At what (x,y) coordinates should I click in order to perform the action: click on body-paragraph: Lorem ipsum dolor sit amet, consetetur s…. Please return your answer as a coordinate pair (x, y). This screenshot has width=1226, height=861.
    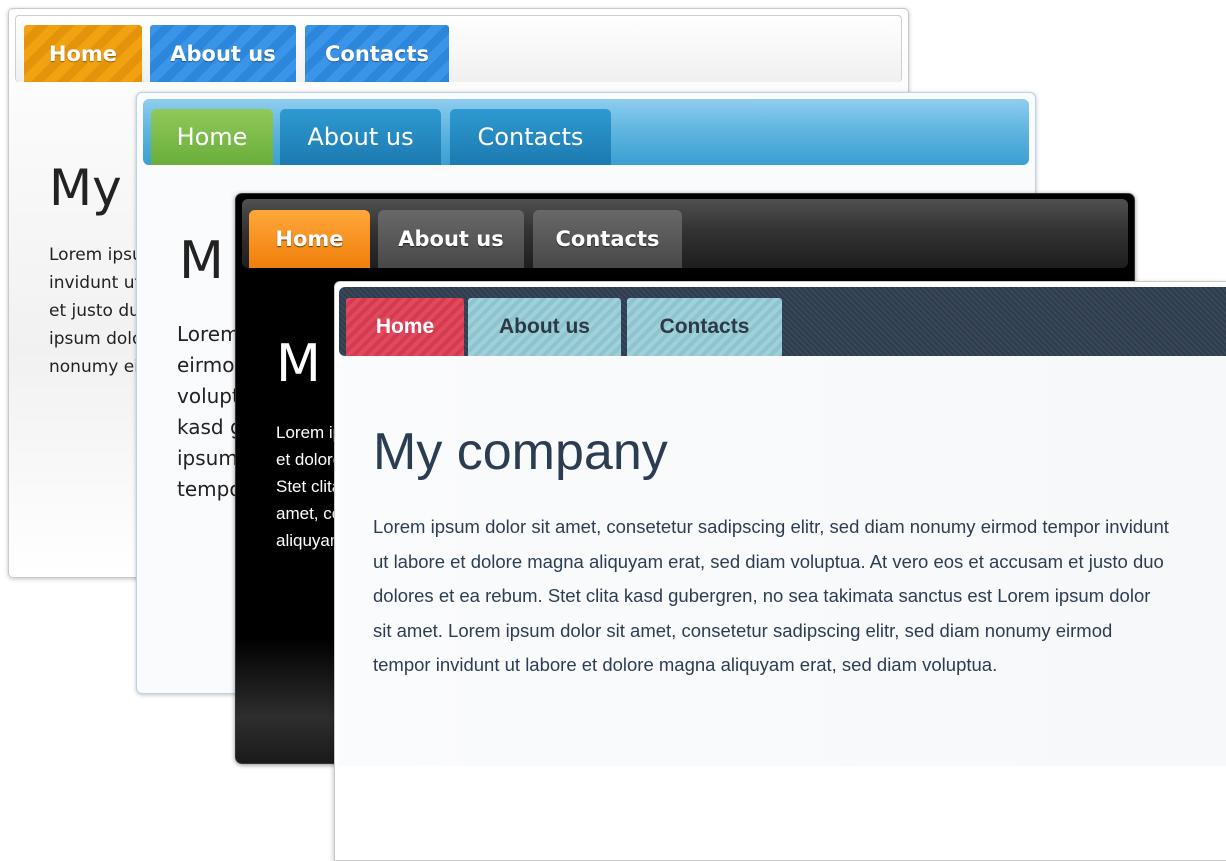
    Looking at the image, I should click on (771, 595).